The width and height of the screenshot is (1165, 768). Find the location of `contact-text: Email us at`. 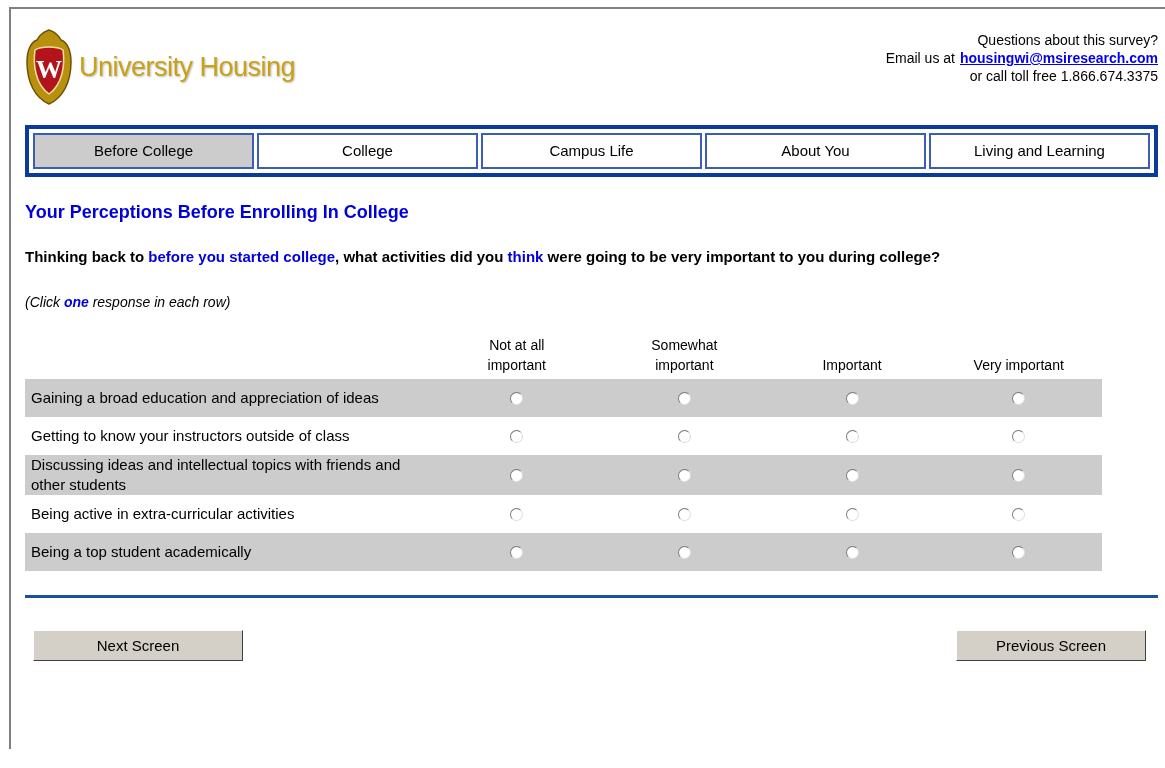

contact-text: Email us at is located at coordinates (920, 58).